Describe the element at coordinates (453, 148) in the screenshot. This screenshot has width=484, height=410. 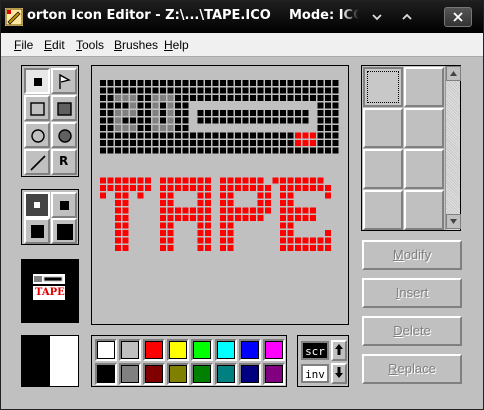
I see `slots-scrollbar` at that location.